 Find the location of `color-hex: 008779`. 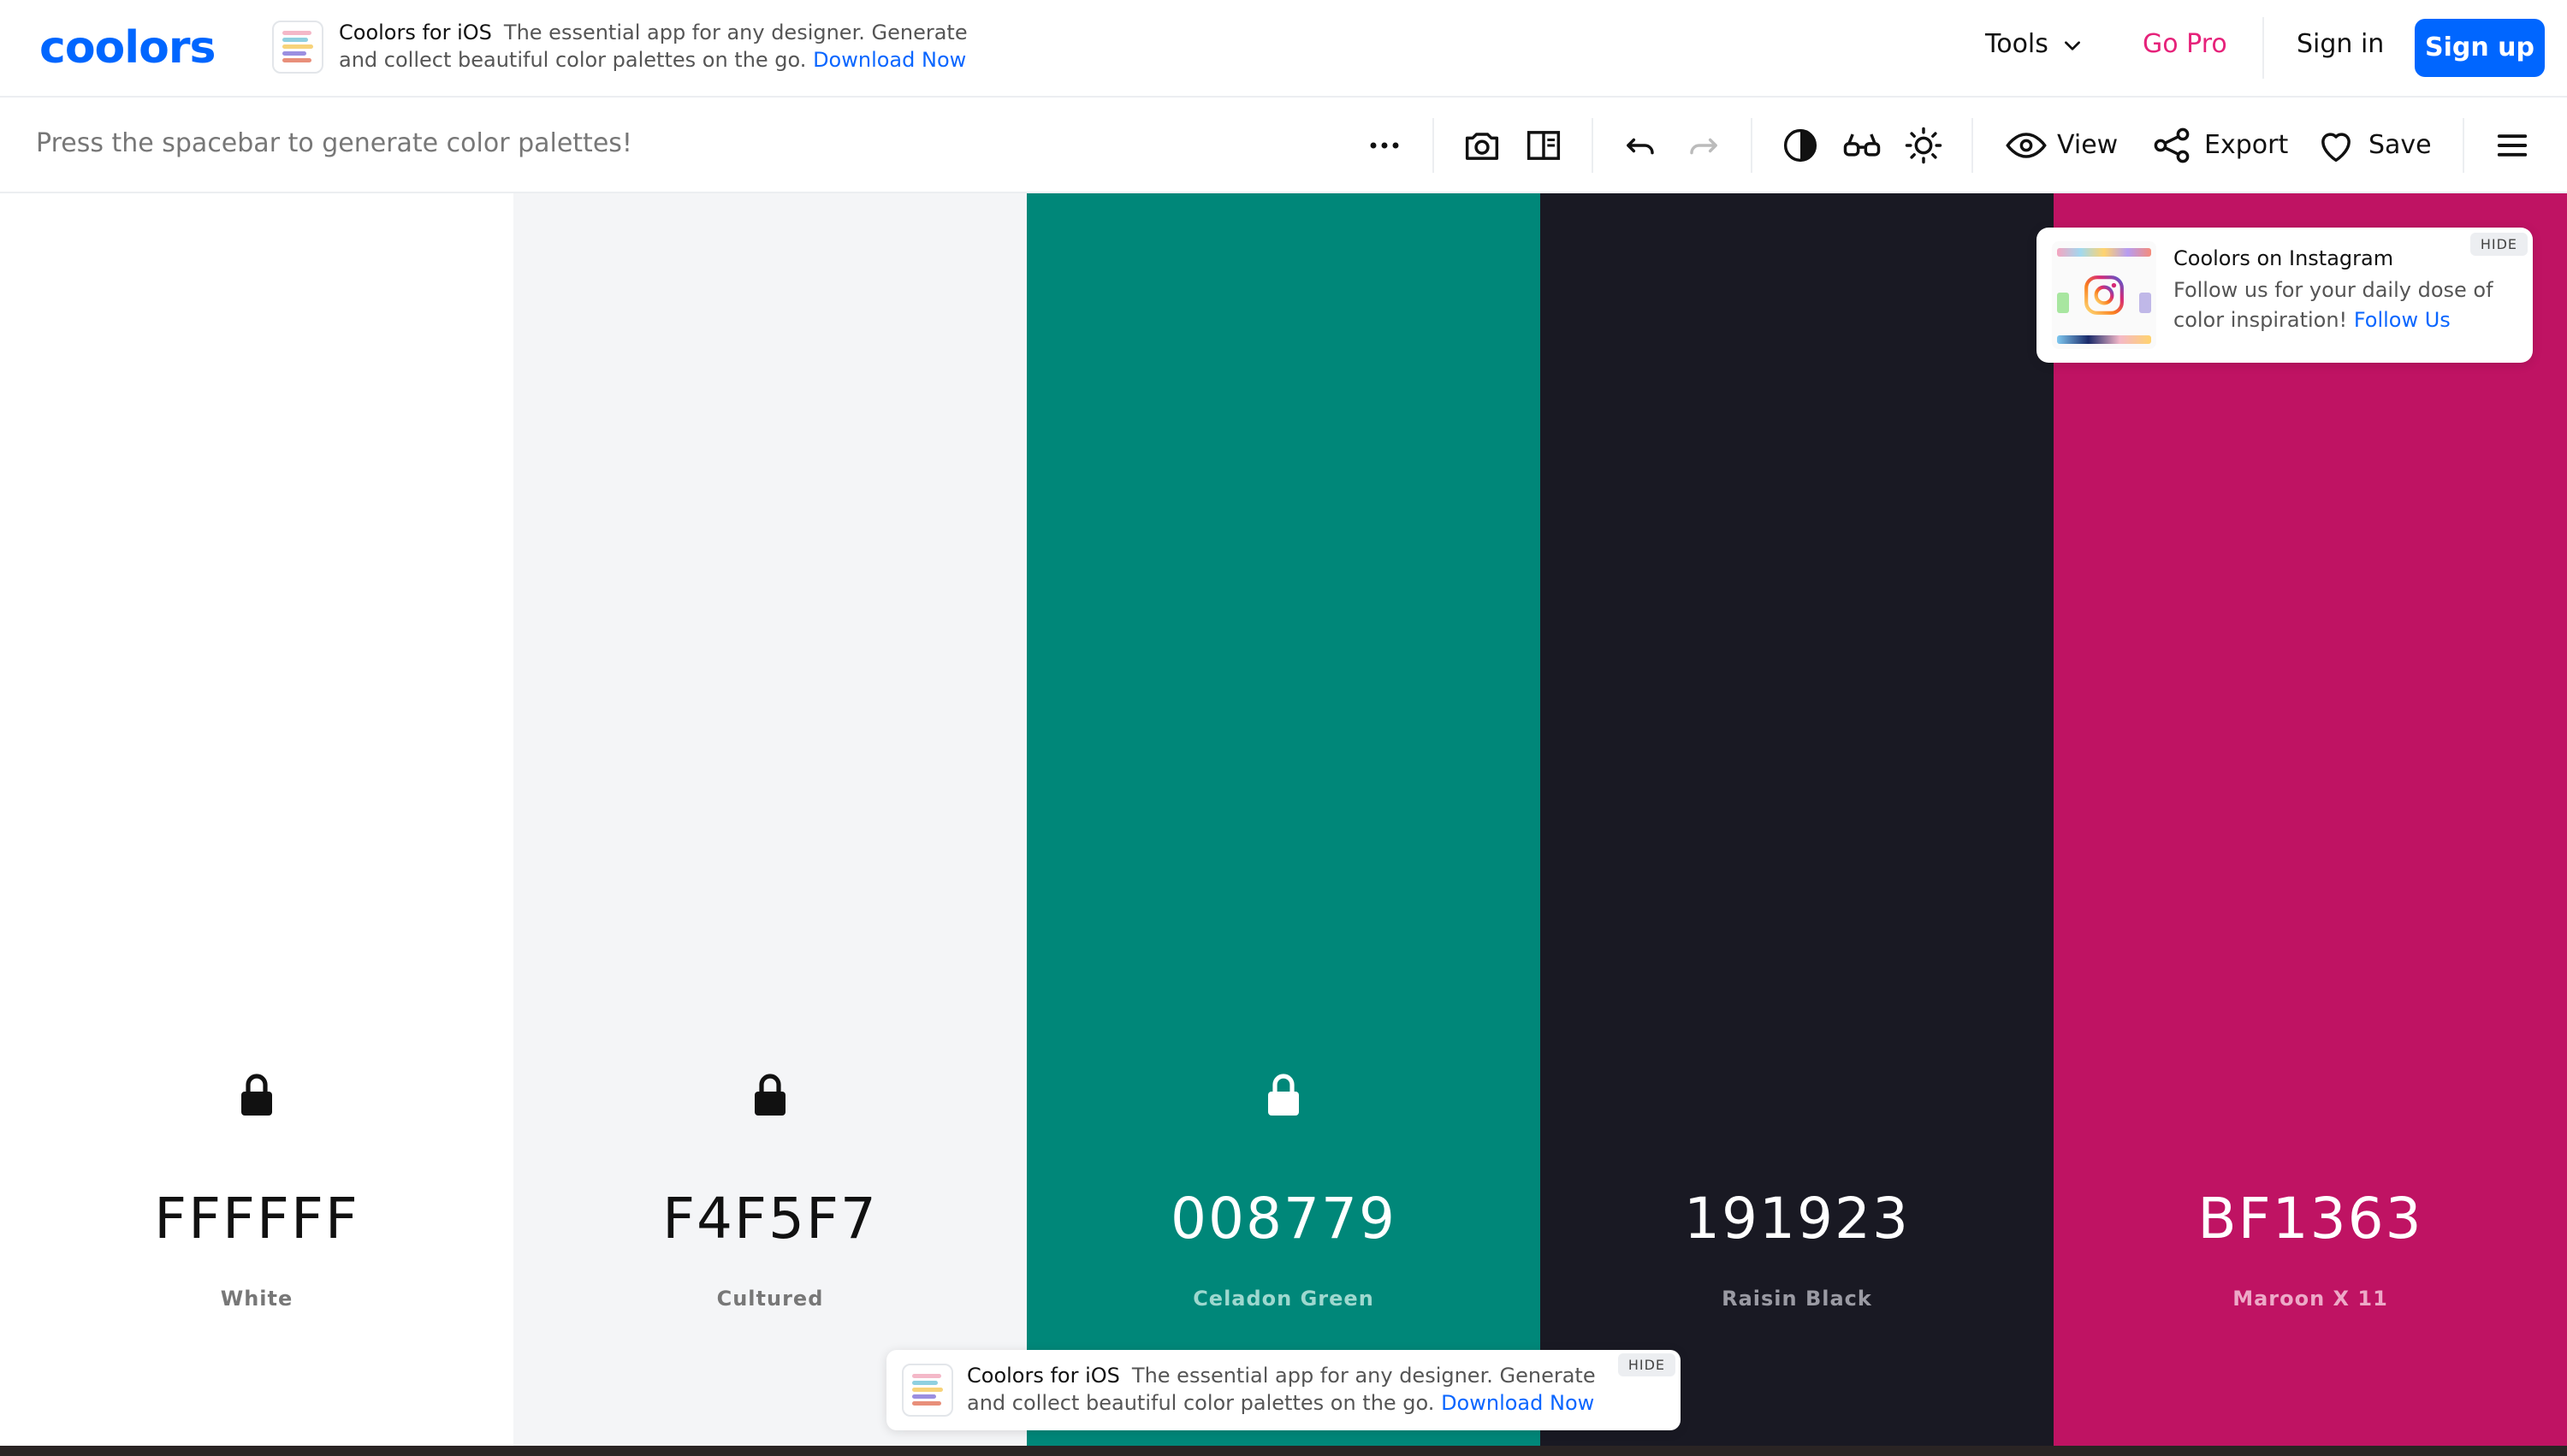

color-hex: 008779 is located at coordinates (1283, 1219).